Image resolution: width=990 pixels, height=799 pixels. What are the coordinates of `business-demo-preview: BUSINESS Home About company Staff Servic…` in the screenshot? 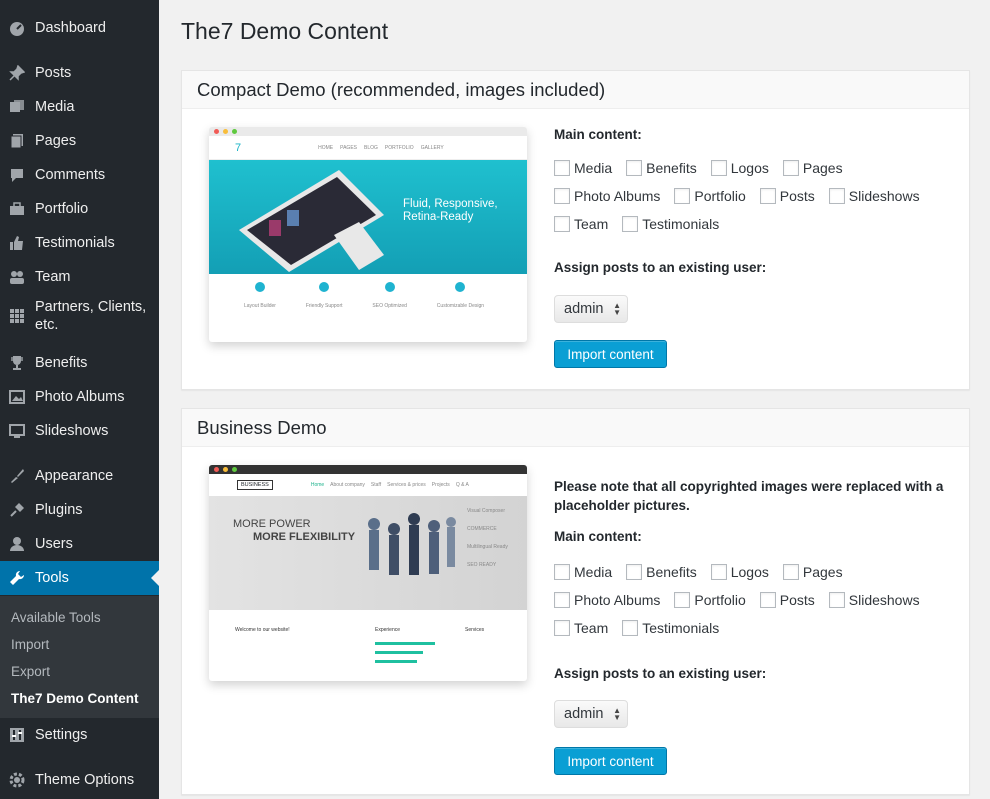 It's located at (368, 573).